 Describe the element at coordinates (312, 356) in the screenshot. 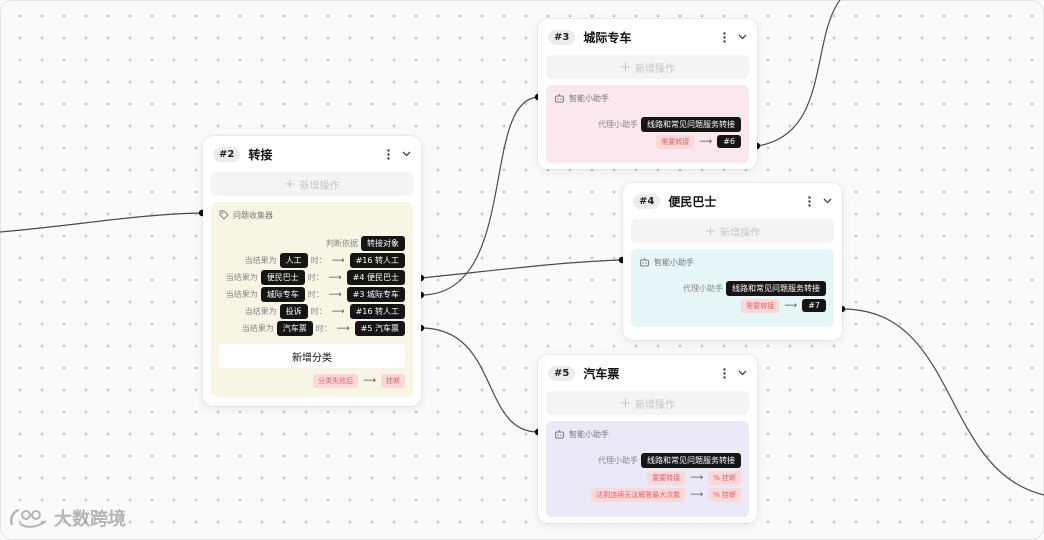

I see `new-category-button: 新增分类` at that location.